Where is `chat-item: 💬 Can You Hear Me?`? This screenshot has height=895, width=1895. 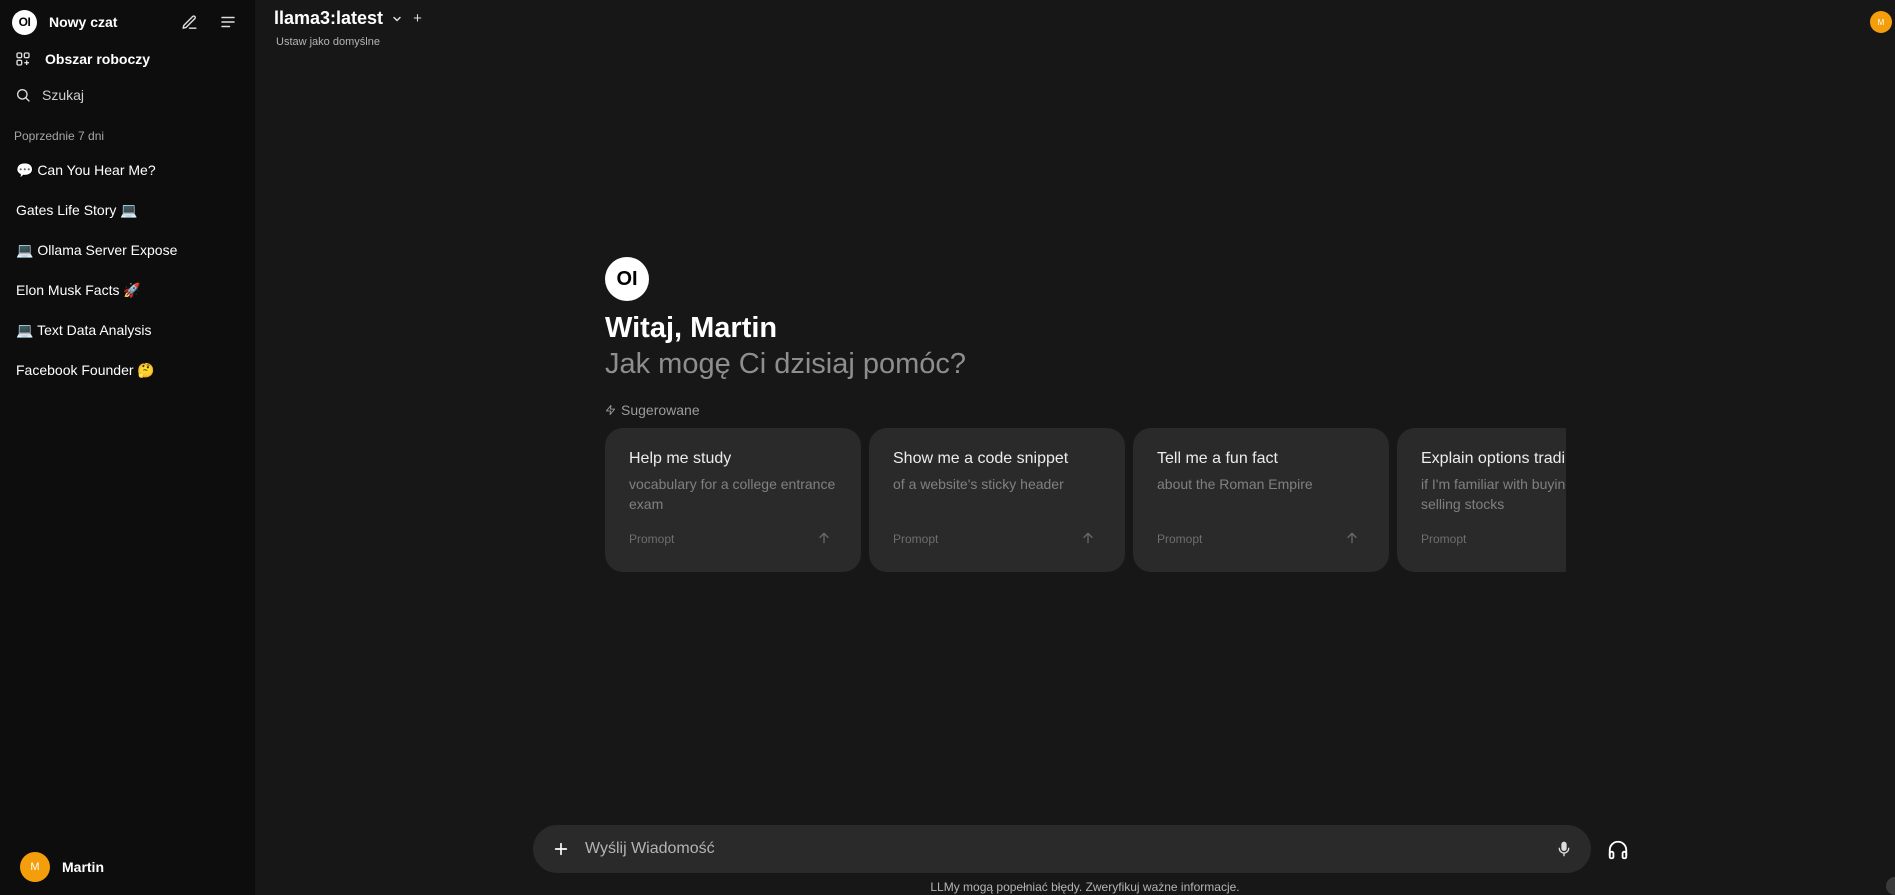
chat-item: 💬 Can You Hear Me? is located at coordinates (127, 170).